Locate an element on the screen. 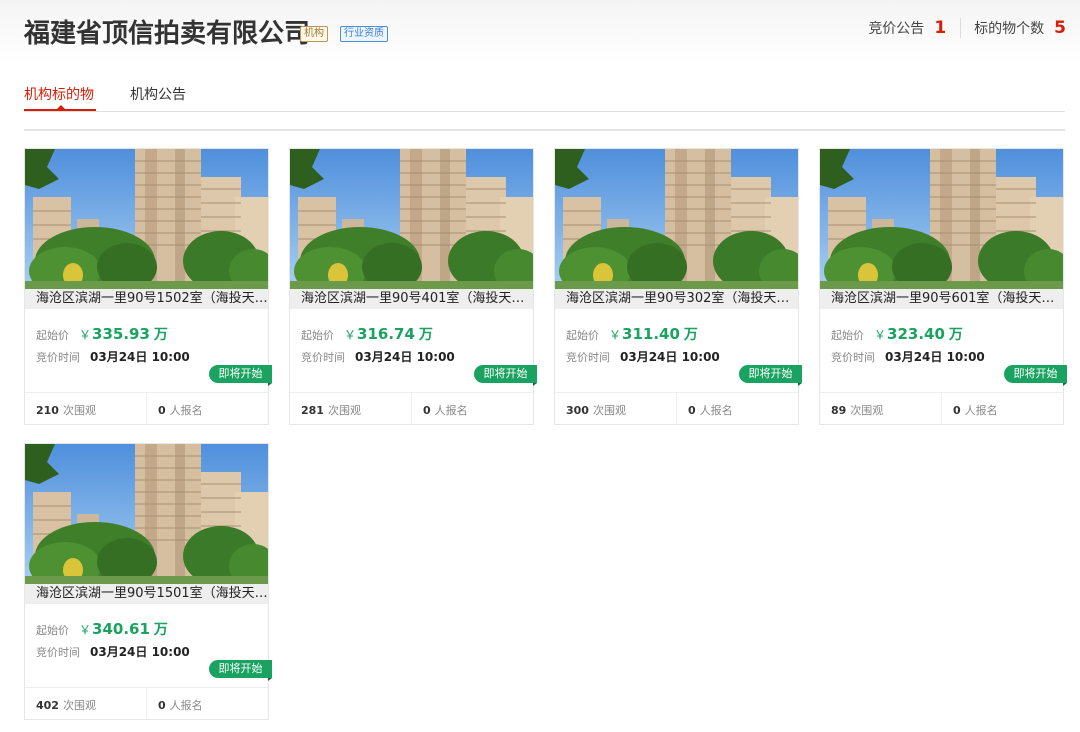 This screenshot has width=1080, height=732. company-name: 福建省顶信拍卖有限公司 is located at coordinates (167, 34).